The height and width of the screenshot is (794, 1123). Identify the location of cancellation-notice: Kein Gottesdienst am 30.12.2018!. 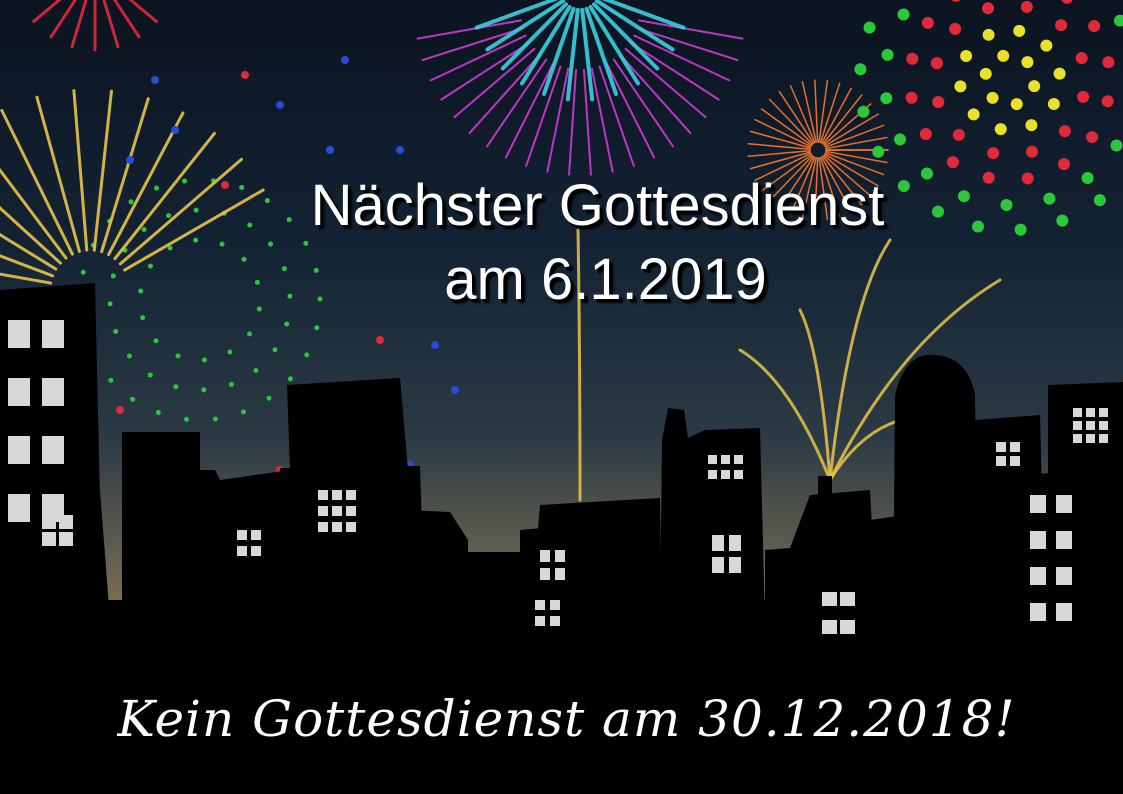
(566, 719).